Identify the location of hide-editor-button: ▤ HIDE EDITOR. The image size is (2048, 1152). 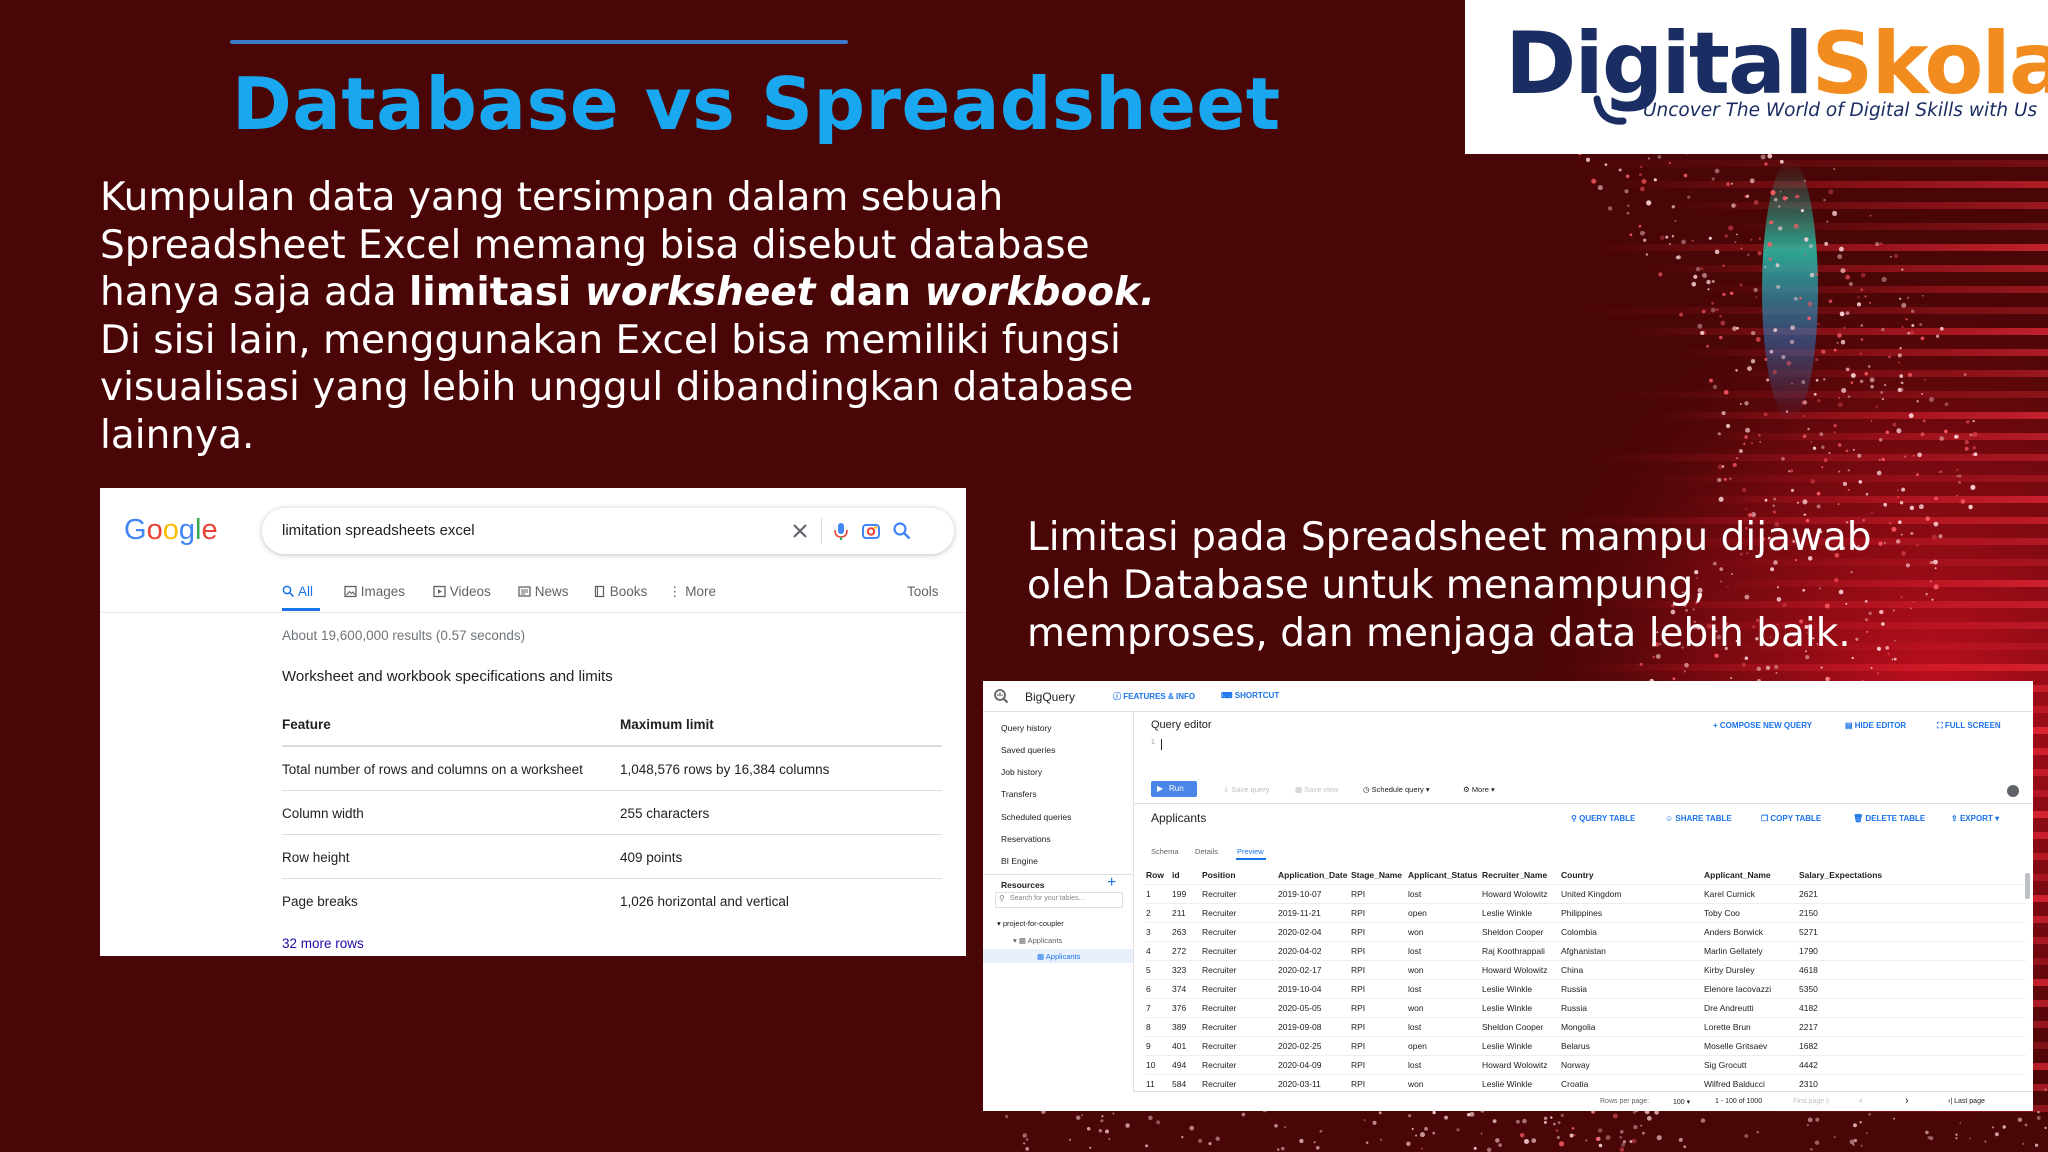
(1875, 725).